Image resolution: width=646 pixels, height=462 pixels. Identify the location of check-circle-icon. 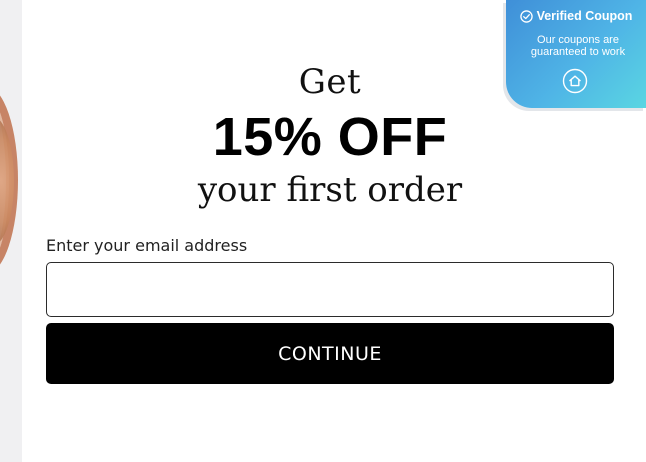
(526, 16).